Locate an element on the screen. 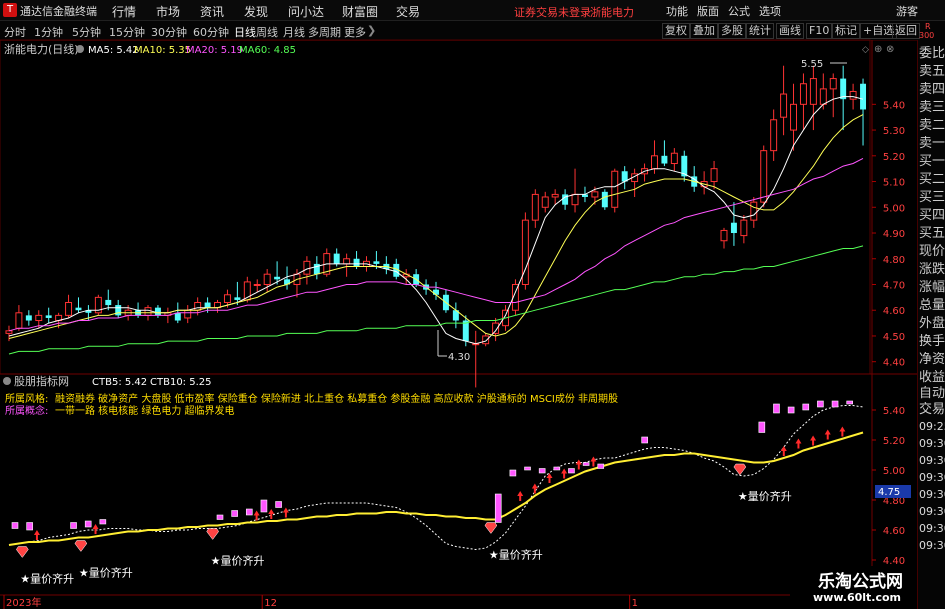 This screenshot has height=609, width=945. side-item-bid-ratio: 委比 is located at coordinates (932, 54).